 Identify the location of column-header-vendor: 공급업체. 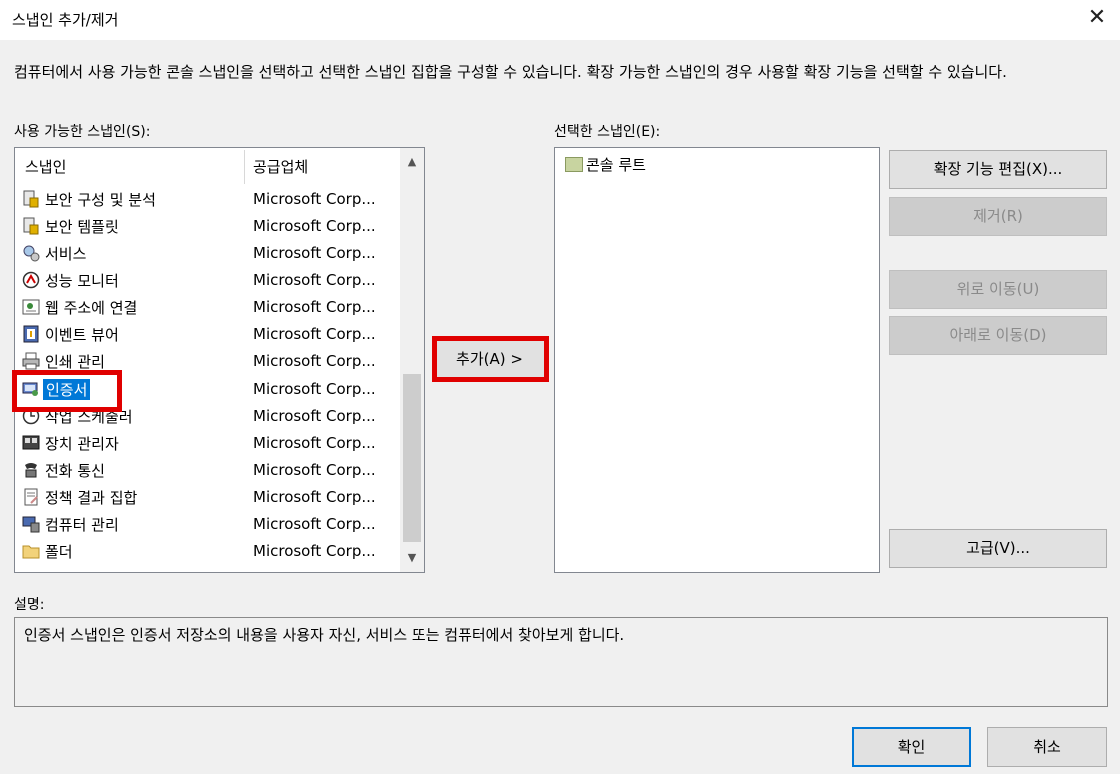
(280, 166).